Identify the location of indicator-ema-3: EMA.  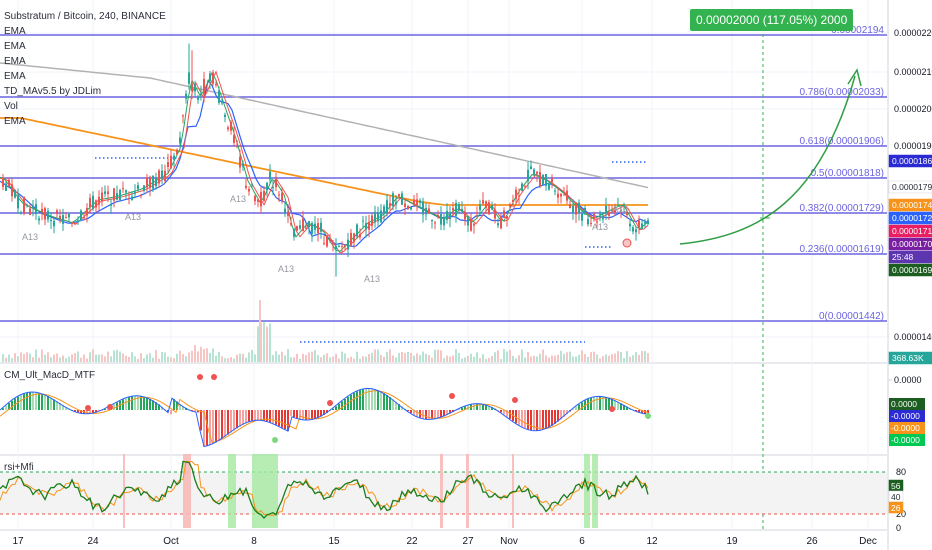
(85, 61).